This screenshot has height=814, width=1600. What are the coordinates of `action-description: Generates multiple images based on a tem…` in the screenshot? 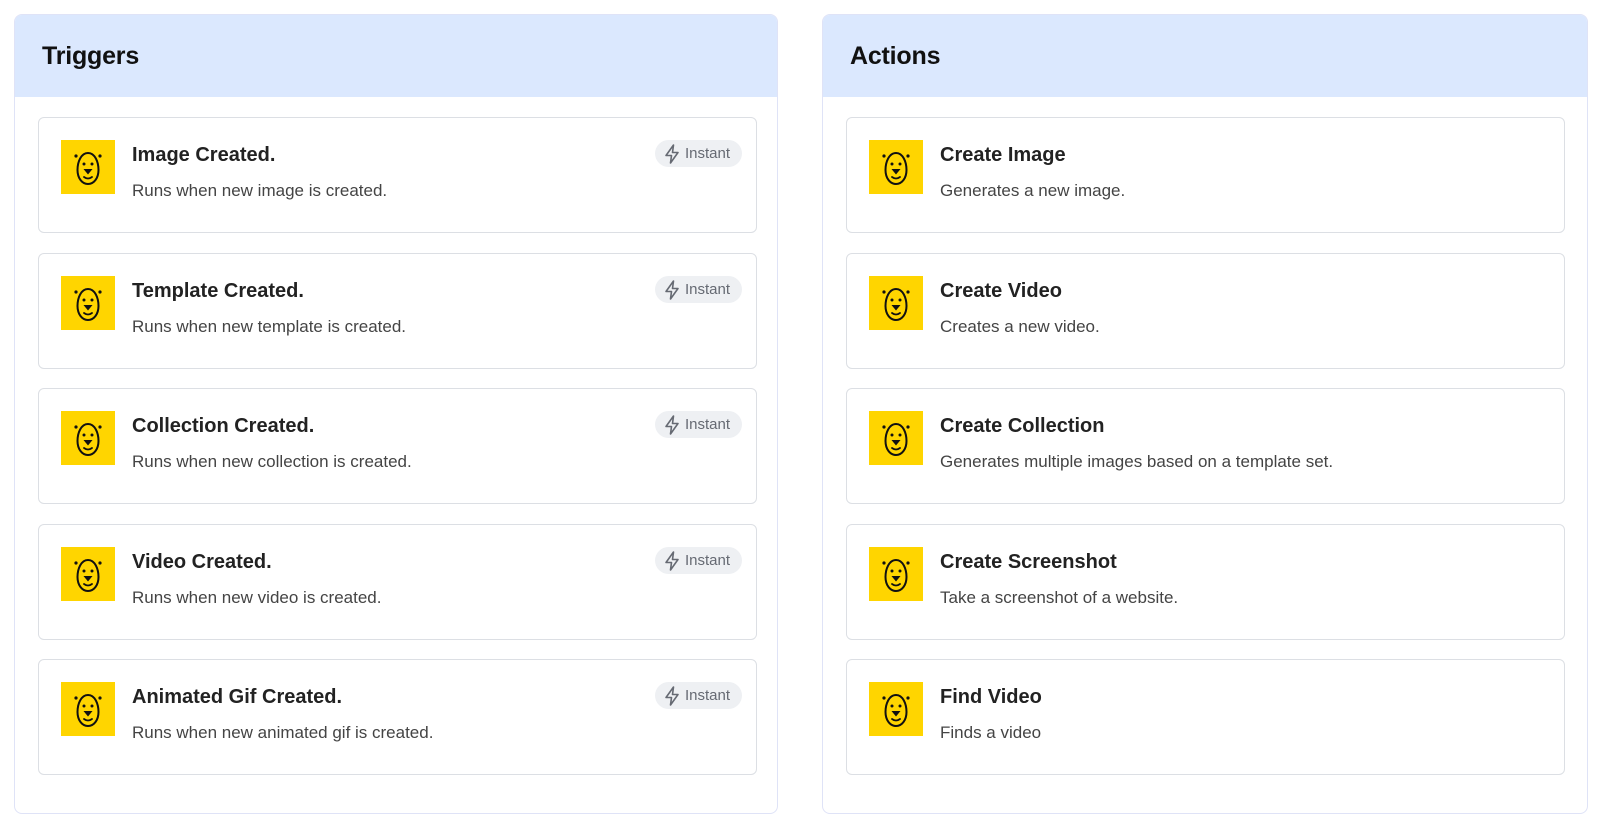 It's located at (1137, 461).